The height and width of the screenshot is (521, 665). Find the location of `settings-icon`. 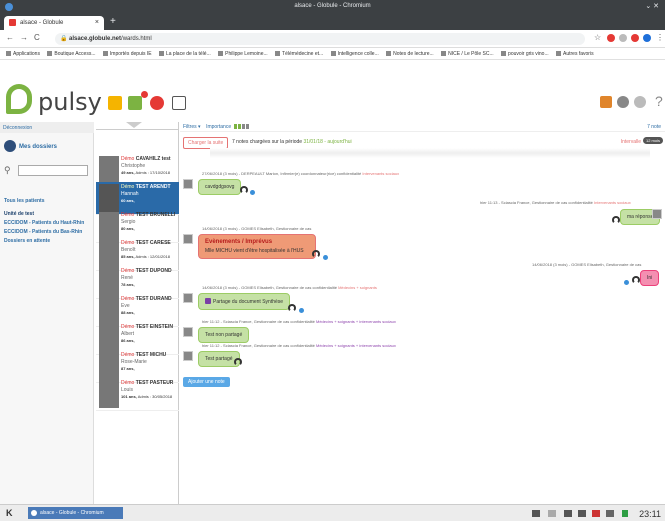

settings-icon is located at coordinates (640, 102).